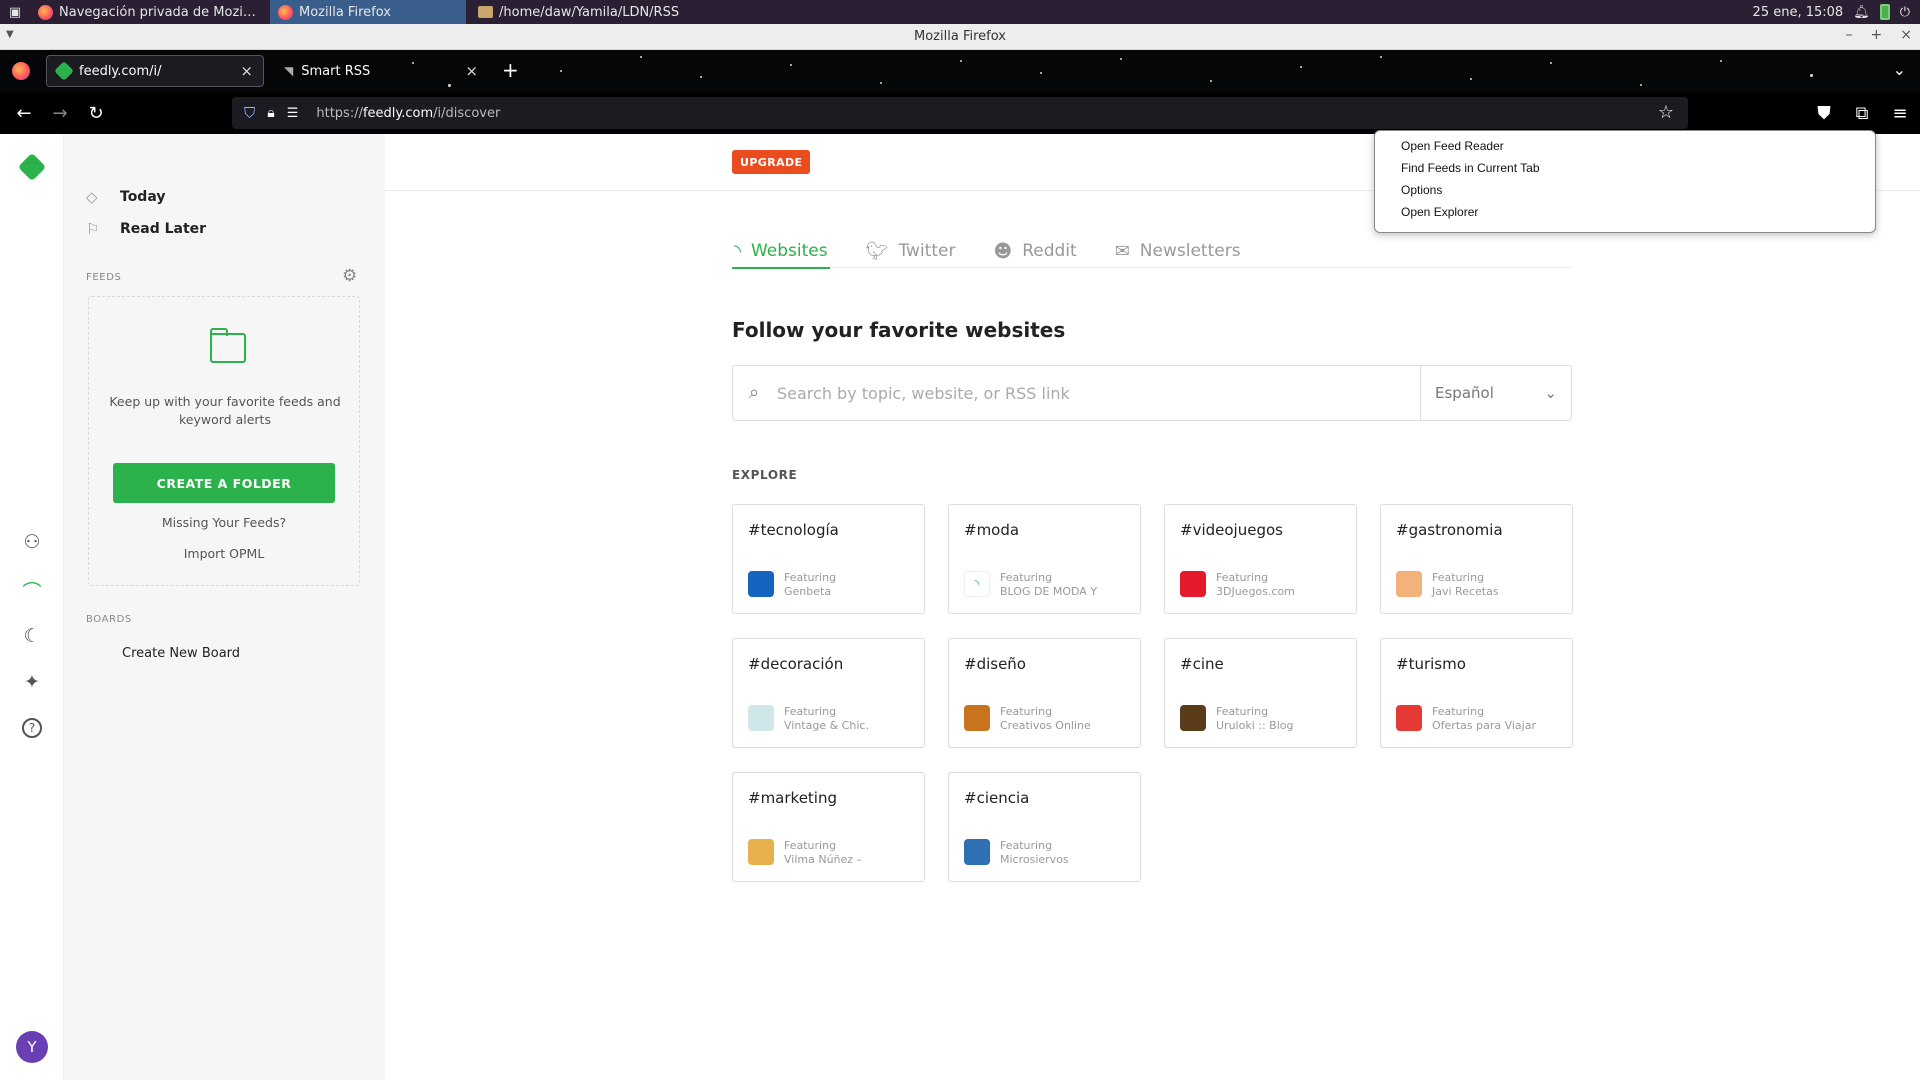 Image resolution: width=1920 pixels, height=1080 pixels. What do you see at coordinates (1798, 12) in the screenshot?
I see `clock: 25 ene, 15:08` at bounding box center [1798, 12].